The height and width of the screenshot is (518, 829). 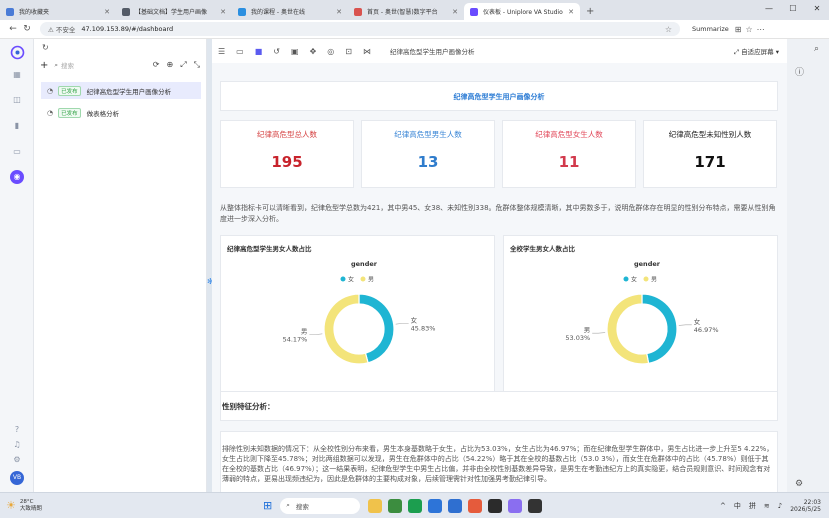 What do you see at coordinates (121, 90) in the screenshot?
I see `tree-item-0: ◔ 已发布 纪律高危型学生用户画像分析` at bounding box center [121, 90].